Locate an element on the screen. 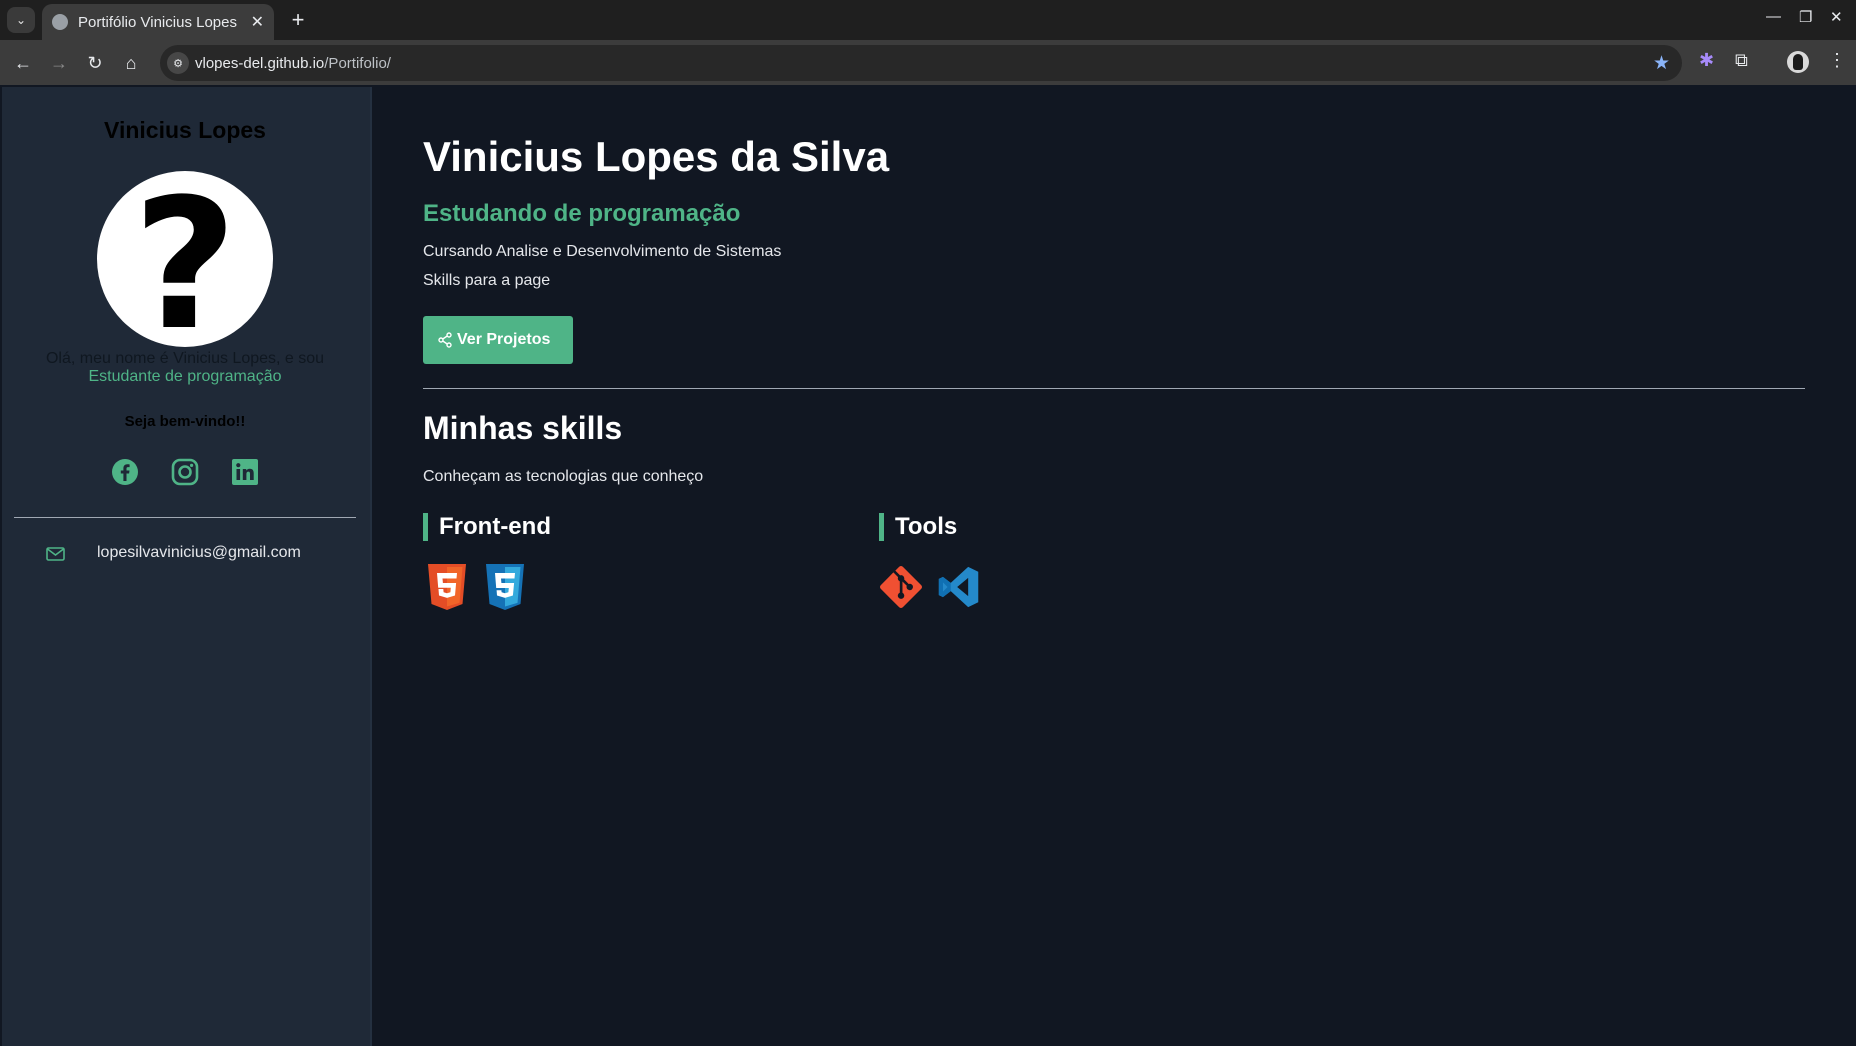 The width and height of the screenshot is (1856, 1046). close-icon: ✕ is located at coordinates (257, 22).